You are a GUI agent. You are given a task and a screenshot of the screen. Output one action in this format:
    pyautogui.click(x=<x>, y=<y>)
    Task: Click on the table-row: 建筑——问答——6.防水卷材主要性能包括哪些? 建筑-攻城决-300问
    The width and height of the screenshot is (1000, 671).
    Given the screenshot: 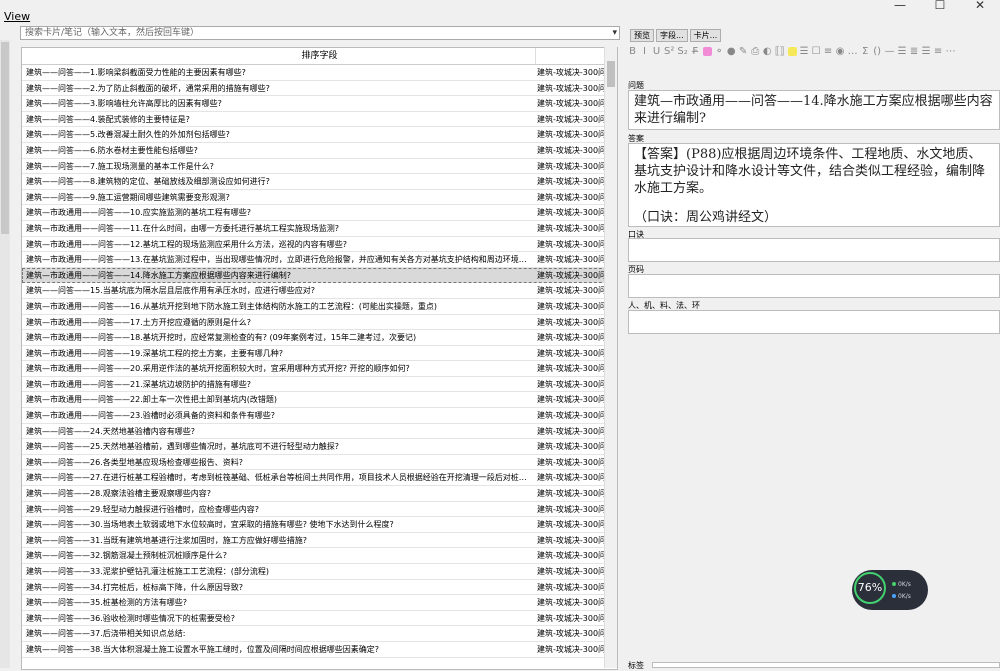 What is the action you would take?
    pyautogui.click(x=319, y=151)
    